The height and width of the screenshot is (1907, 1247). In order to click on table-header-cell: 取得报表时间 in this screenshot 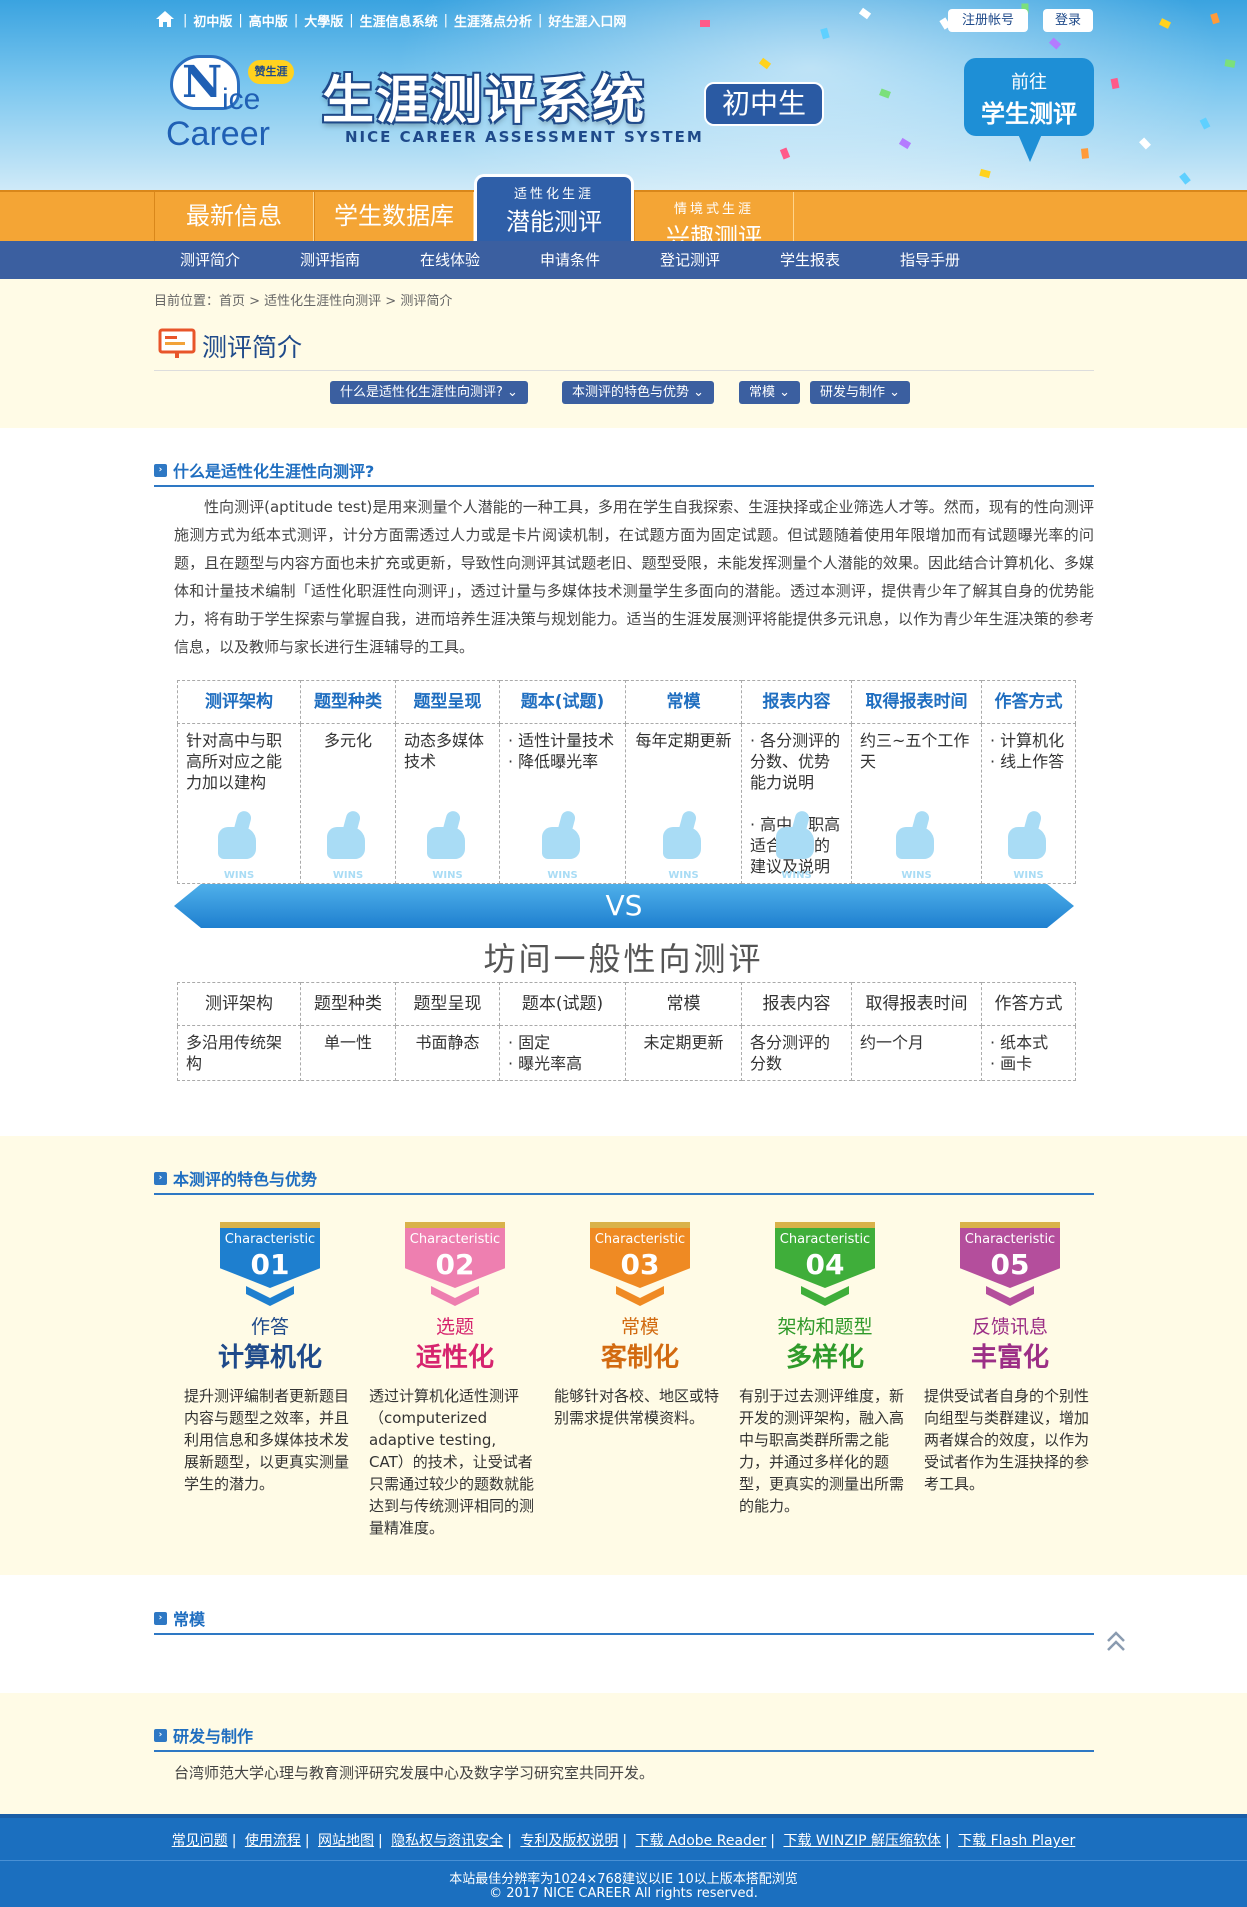, I will do `click(916, 1004)`.